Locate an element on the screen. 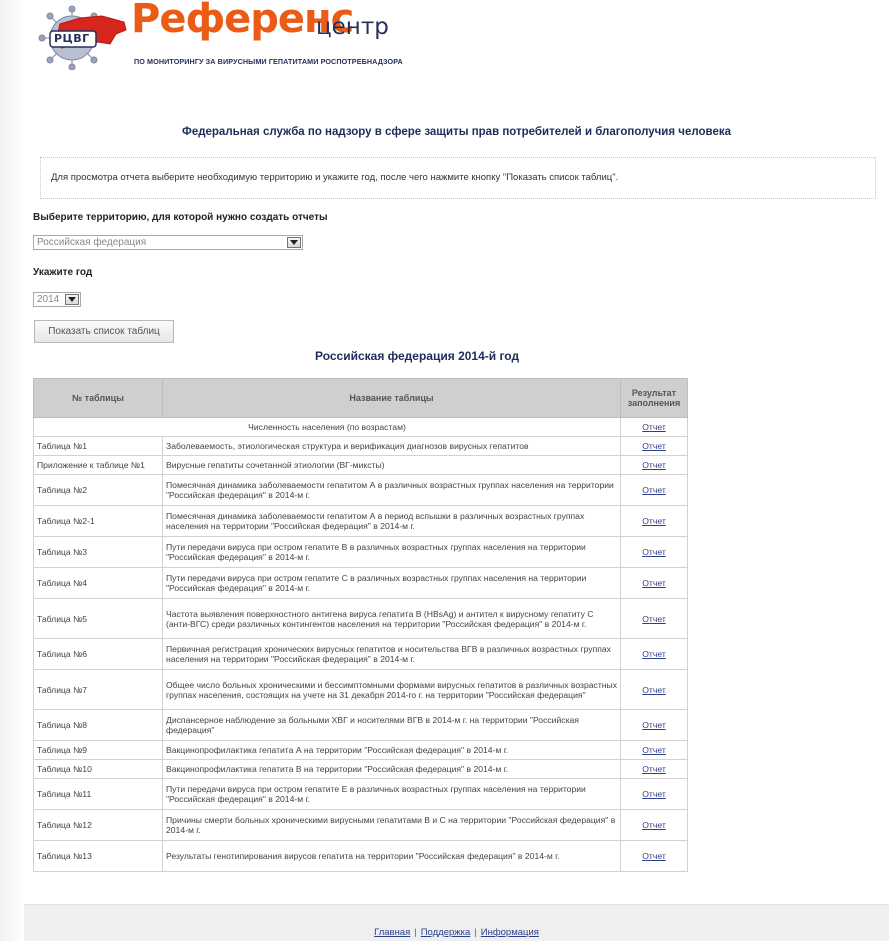 The height and width of the screenshot is (941, 889). table-number-cell: Таблица №5 is located at coordinates (98, 618).